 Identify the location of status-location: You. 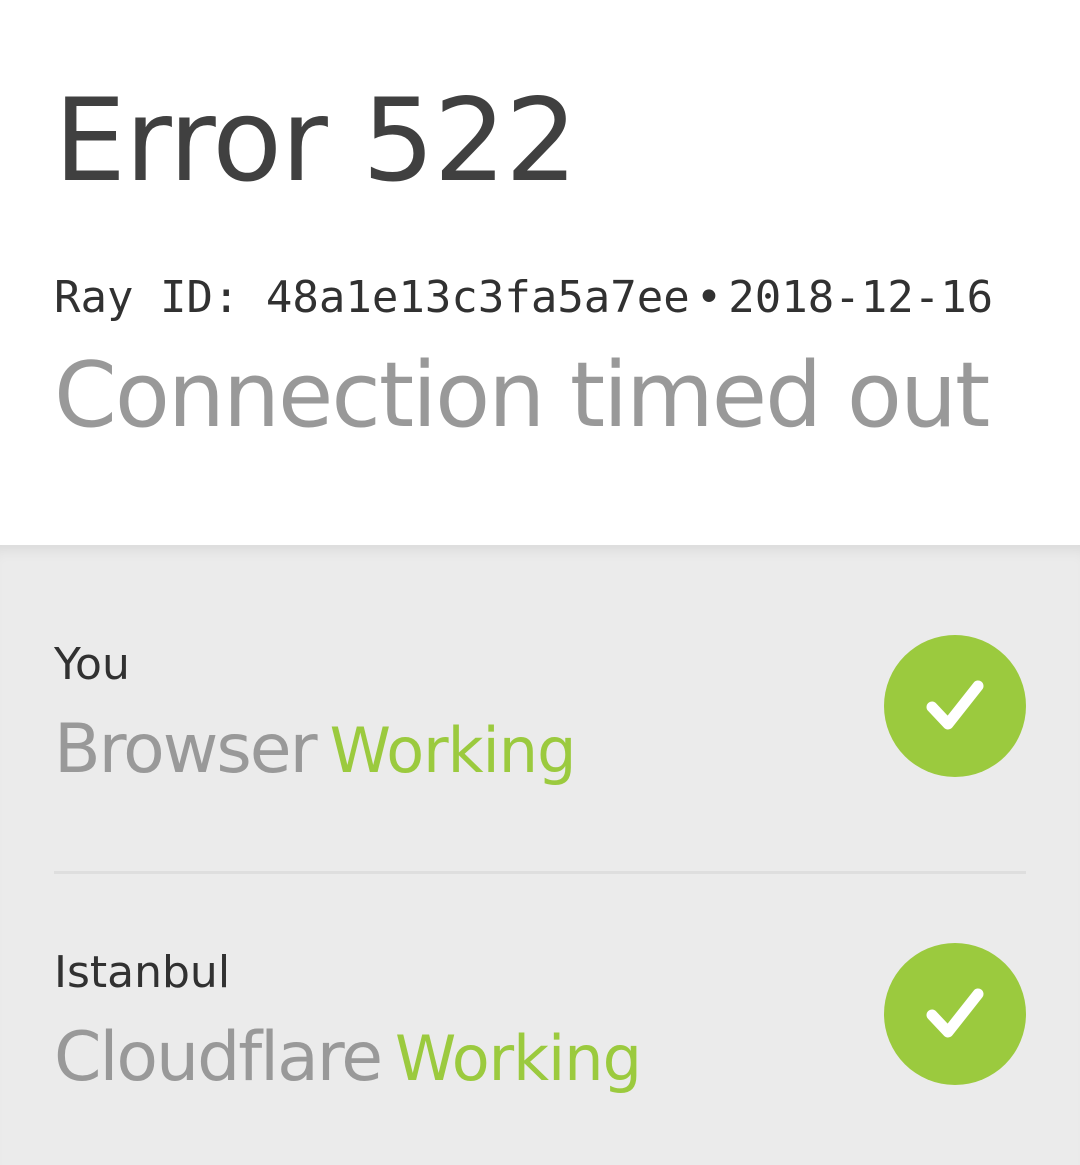
(92, 664).